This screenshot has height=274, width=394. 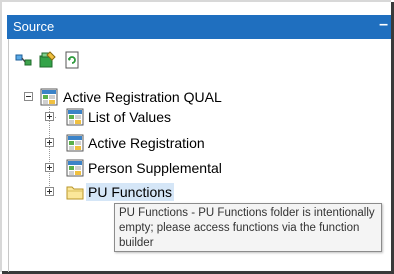 What do you see at coordinates (34, 26) in the screenshot?
I see `panel-title: Source` at bounding box center [34, 26].